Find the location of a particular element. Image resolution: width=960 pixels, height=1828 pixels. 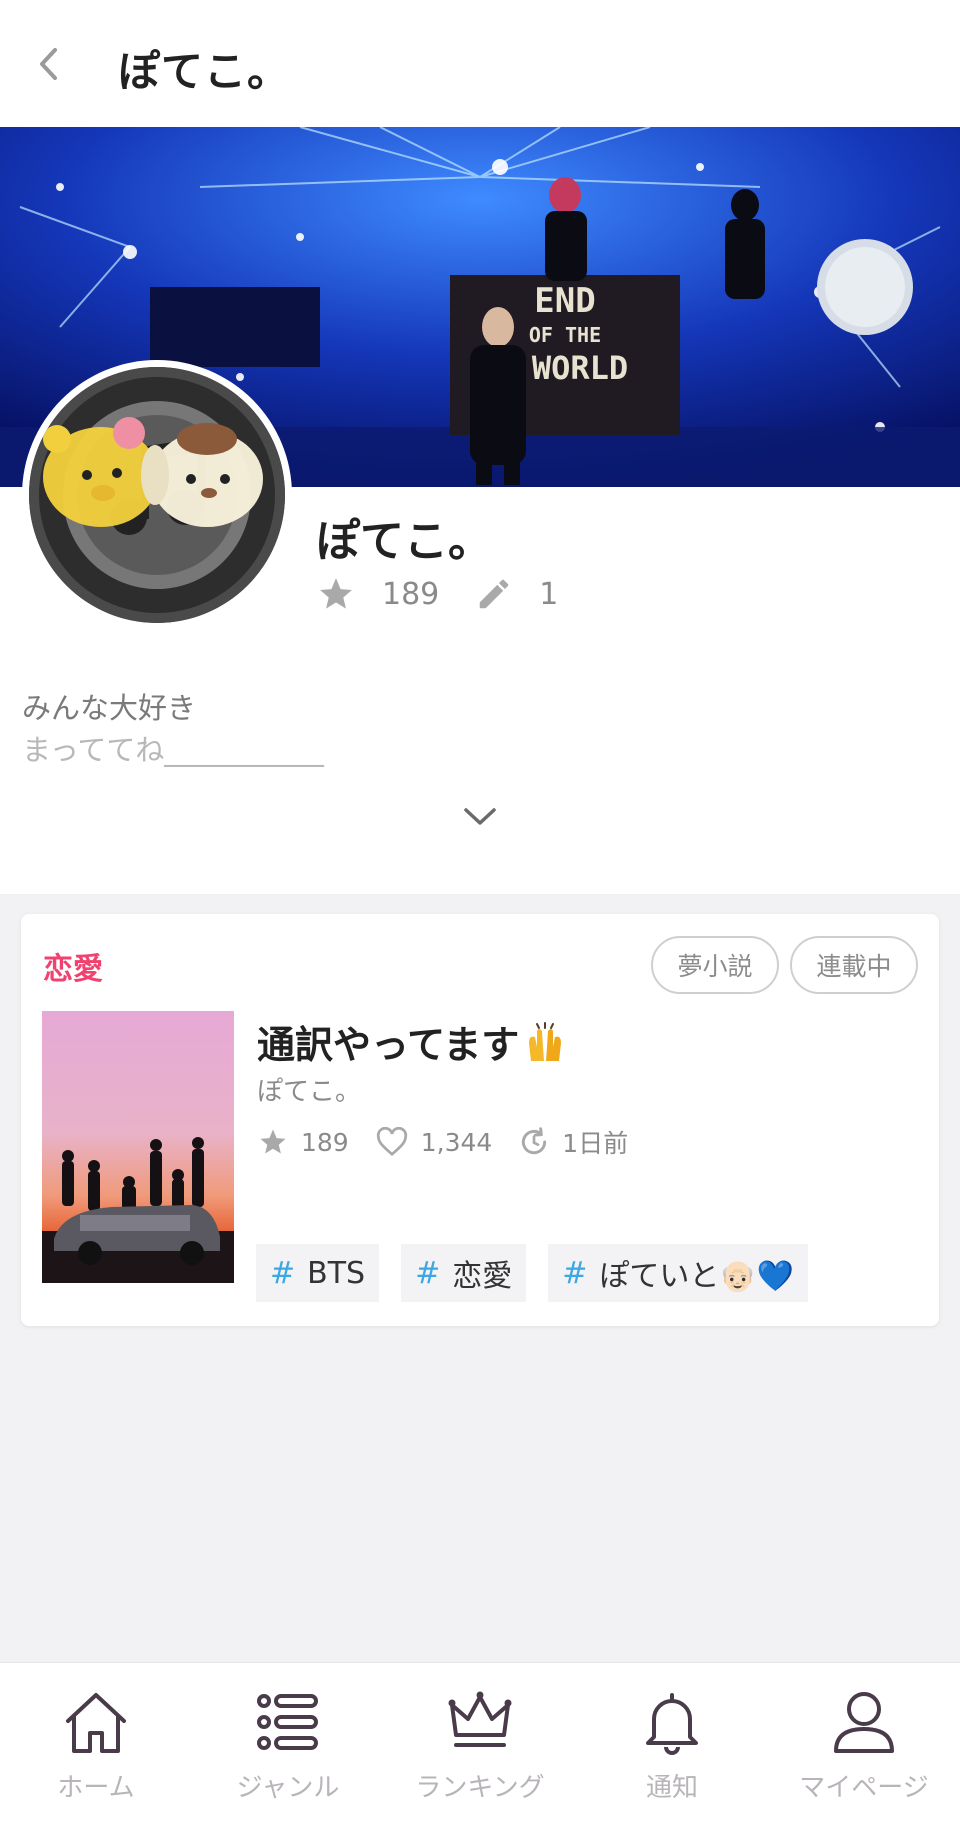

page-title: ぽてこ。 is located at coordinates (204, 71).